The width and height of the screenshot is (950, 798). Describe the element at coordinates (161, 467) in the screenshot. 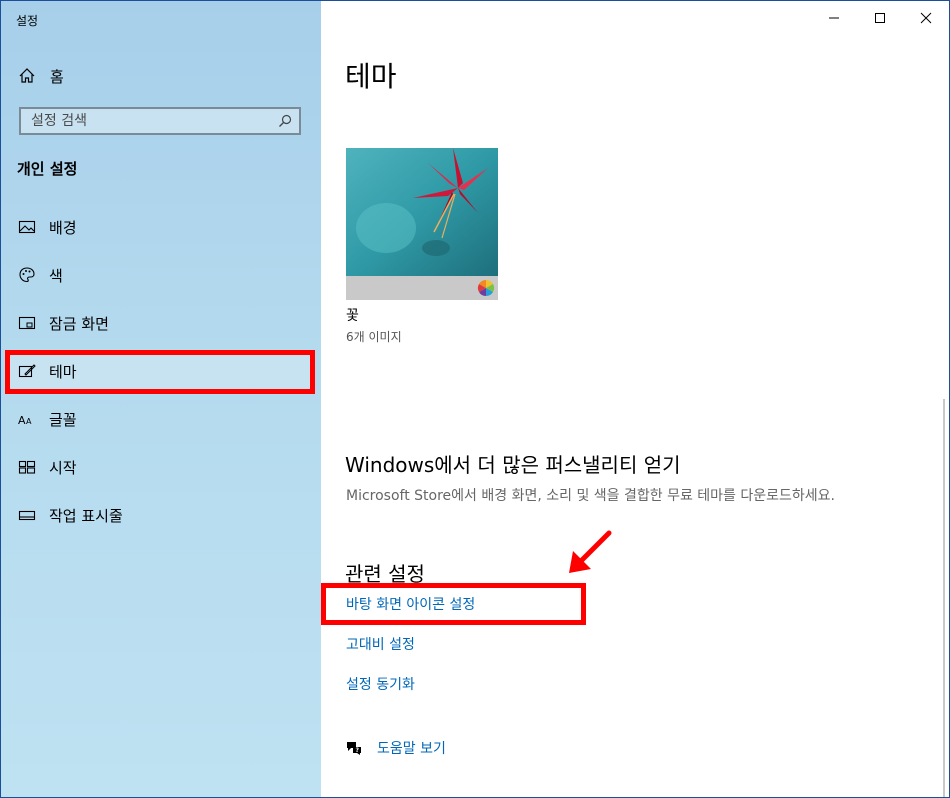

I see `sidebar-item-start: 시작` at that location.